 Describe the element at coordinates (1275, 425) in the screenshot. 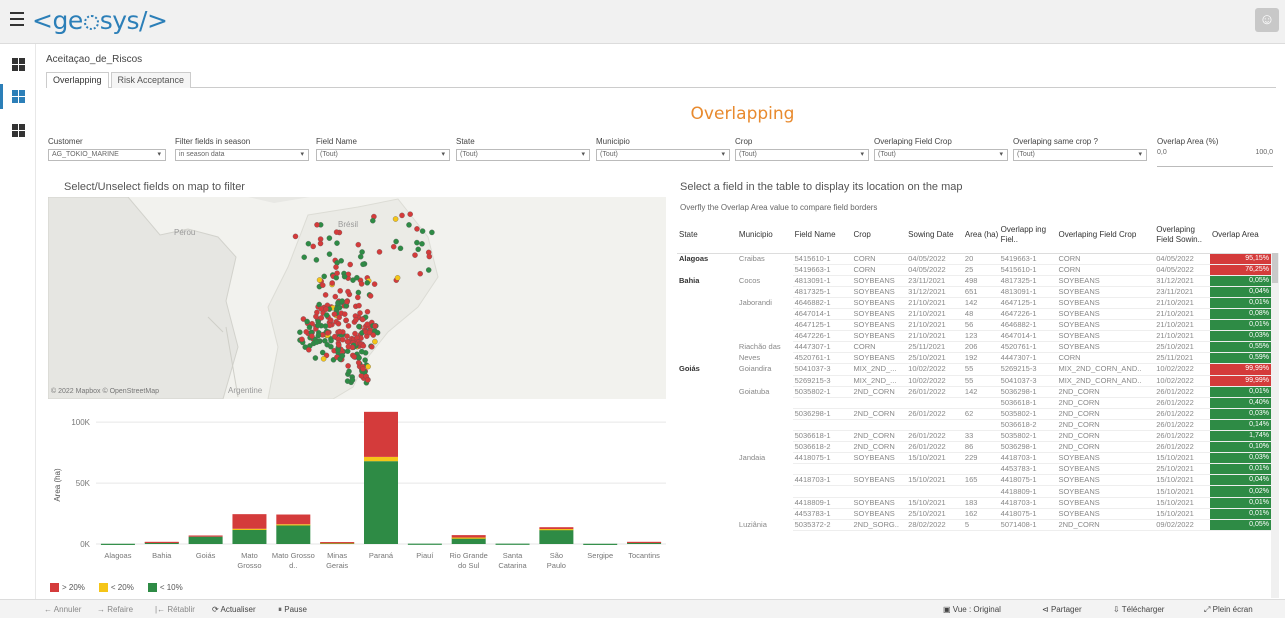

I see `table-scrollbar` at that location.